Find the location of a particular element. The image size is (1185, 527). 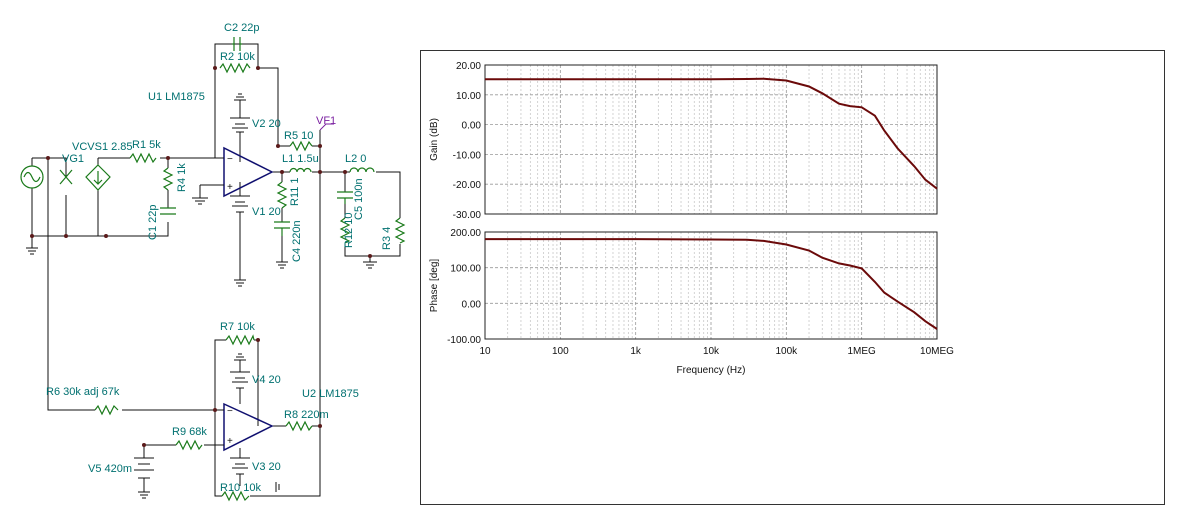

label-r3: R3 4 is located at coordinates (387, 238).